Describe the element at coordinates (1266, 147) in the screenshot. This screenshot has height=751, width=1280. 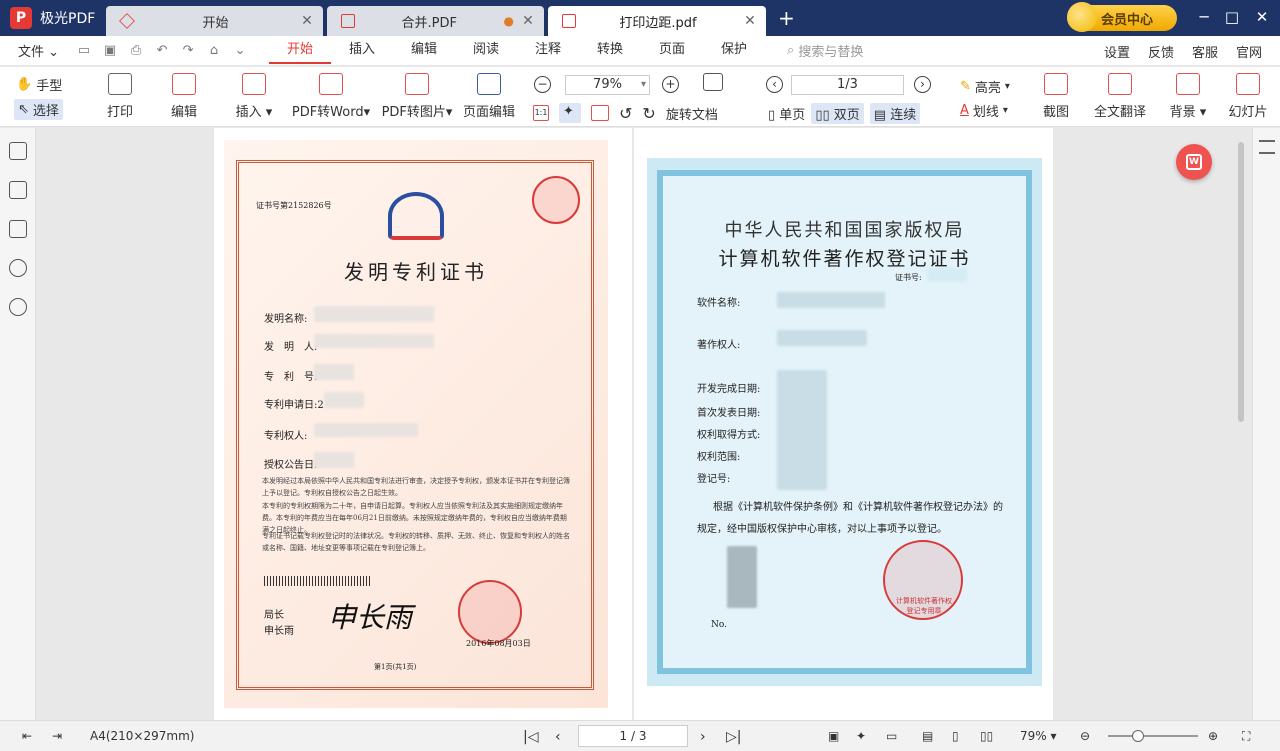
I see `settings-sliders-icon` at that location.